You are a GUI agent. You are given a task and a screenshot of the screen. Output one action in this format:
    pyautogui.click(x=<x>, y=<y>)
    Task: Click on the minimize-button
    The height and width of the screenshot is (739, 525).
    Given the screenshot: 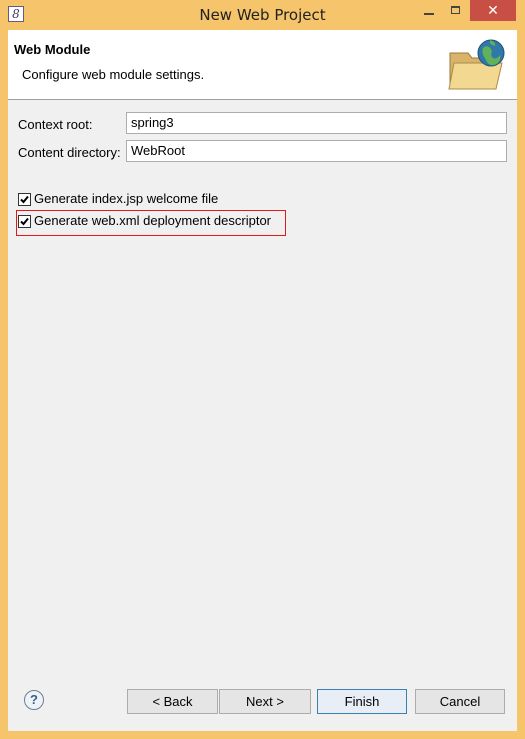 What is the action you would take?
    pyautogui.click(x=429, y=10)
    